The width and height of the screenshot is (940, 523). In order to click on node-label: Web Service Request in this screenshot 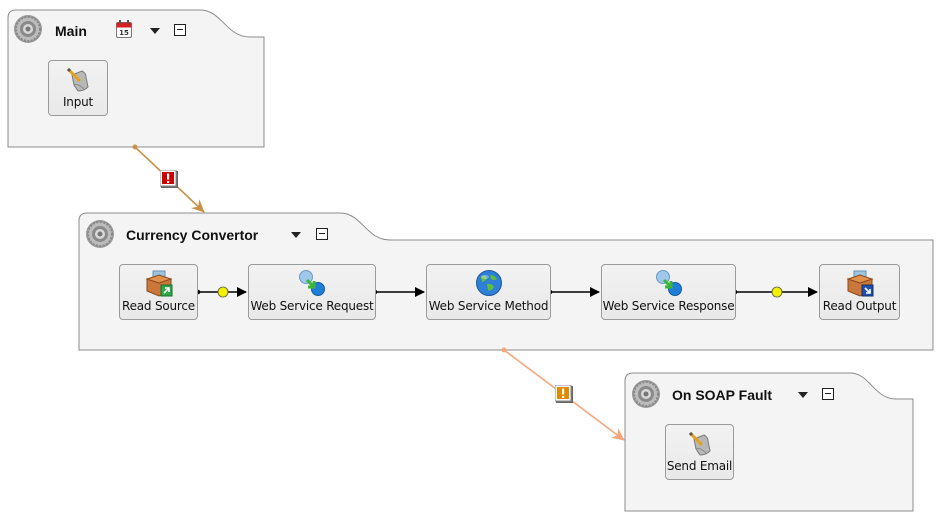, I will do `click(312, 306)`.